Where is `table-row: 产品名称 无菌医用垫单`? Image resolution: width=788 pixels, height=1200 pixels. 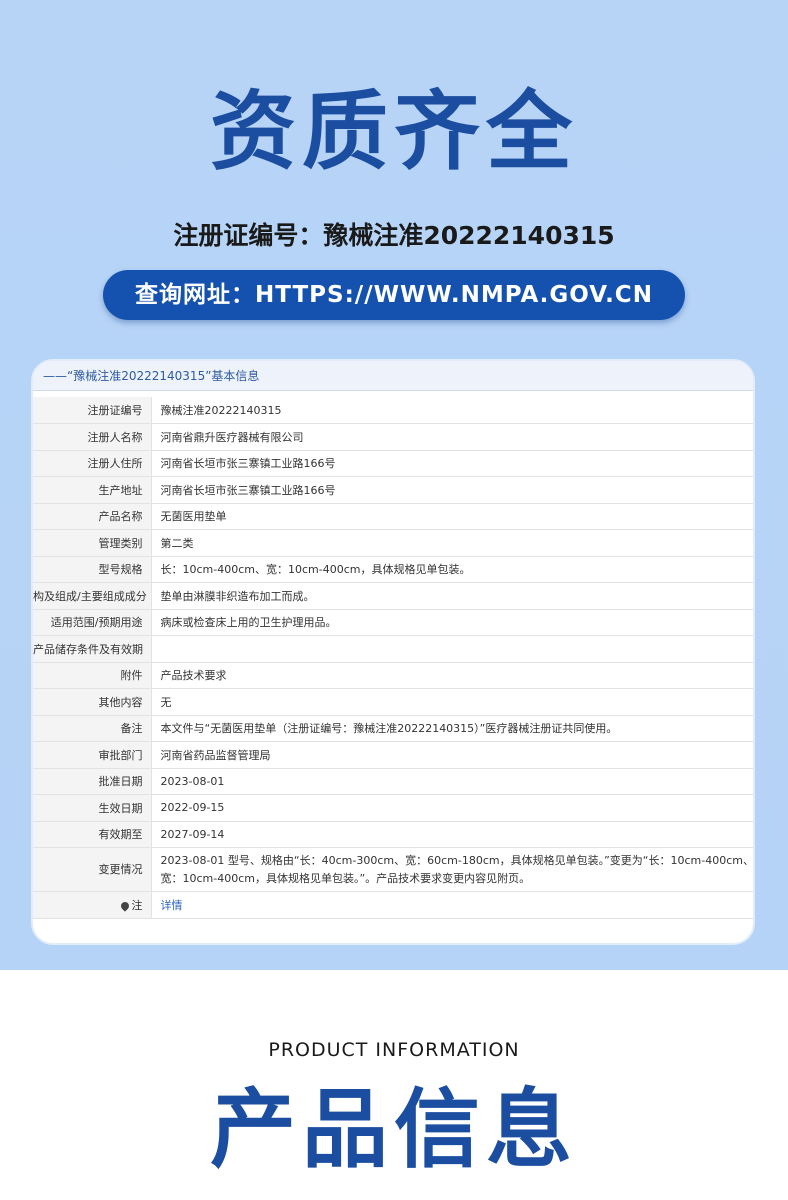 table-row: 产品名称 无菌医用垫单 is located at coordinates (393, 516).